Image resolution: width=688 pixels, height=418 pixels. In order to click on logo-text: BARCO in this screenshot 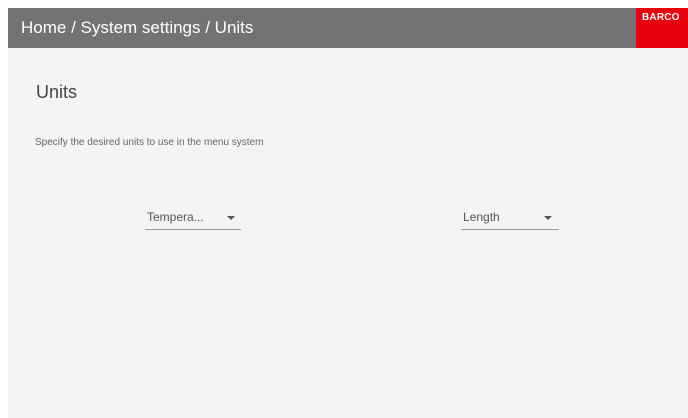, I will do `click(661, 17)`.